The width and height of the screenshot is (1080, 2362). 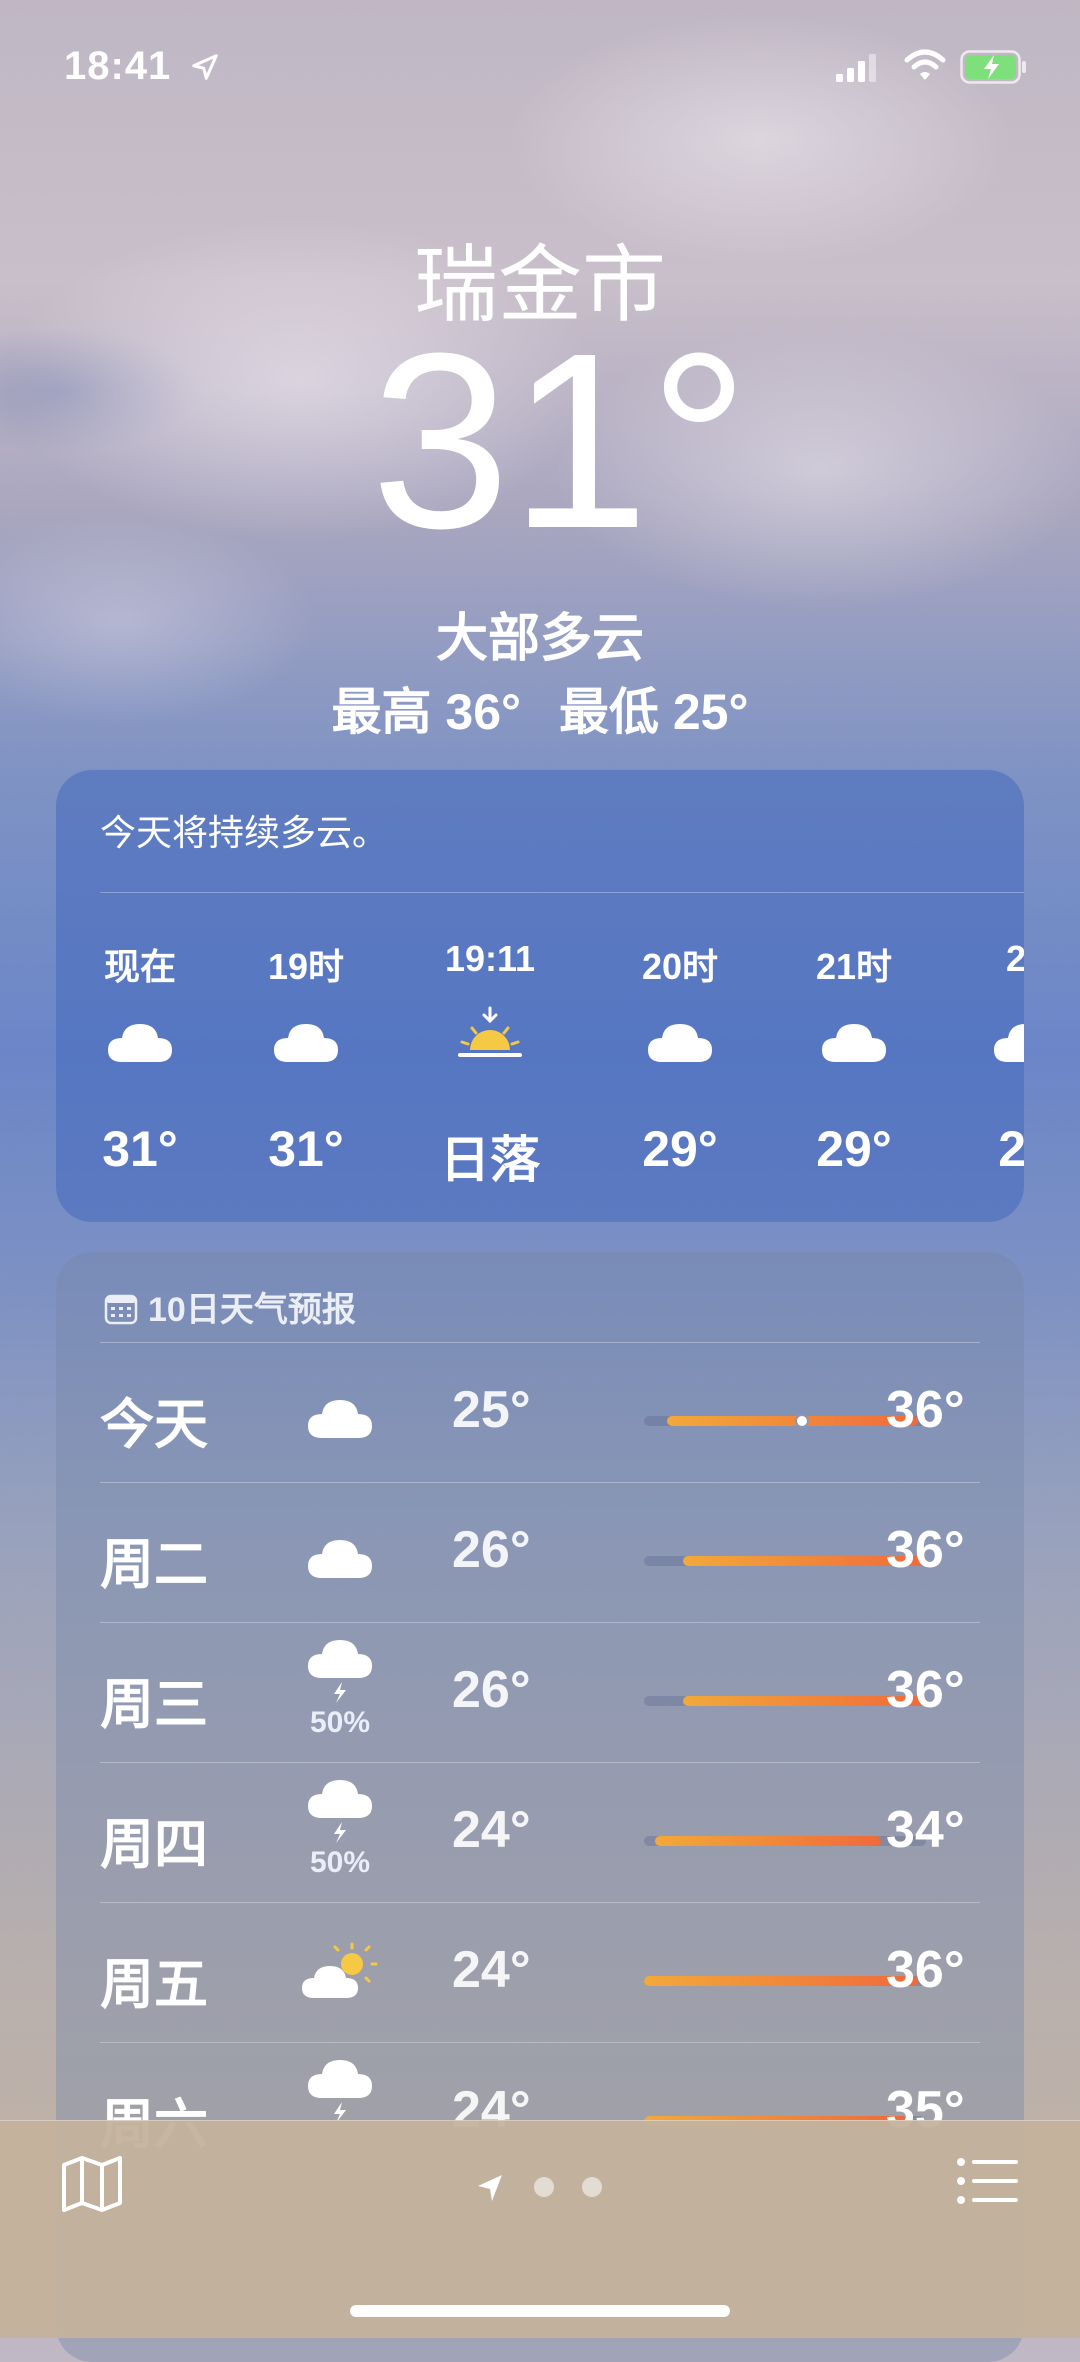 I want to click on weather-condition: 大部多云, so click(x=539, y=639).